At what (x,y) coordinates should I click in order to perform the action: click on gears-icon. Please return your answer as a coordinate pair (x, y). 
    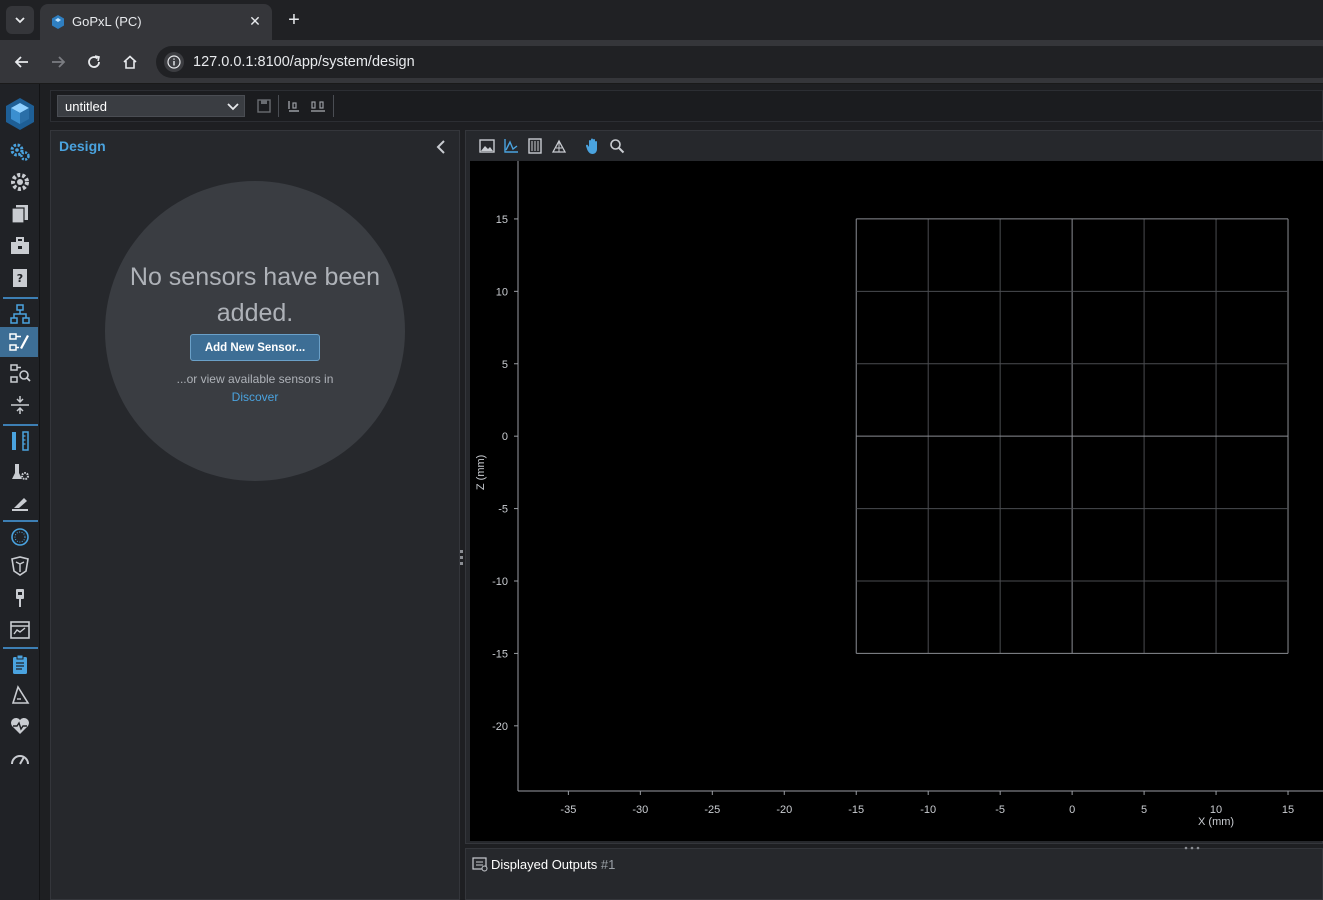
    Looking at the image, I should click on (20, 152).